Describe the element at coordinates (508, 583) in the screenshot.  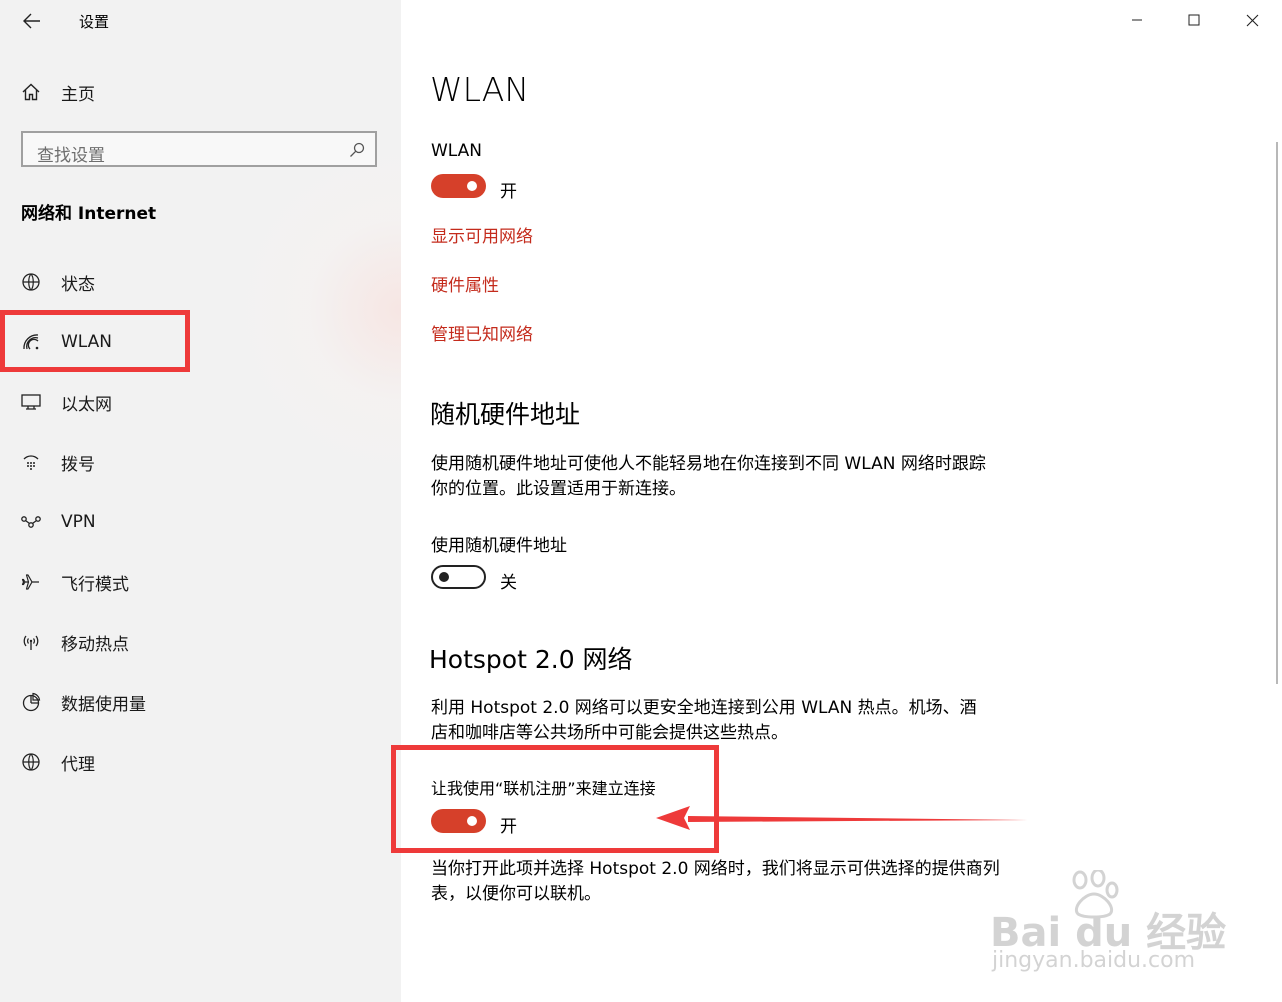
I see `random-mac-toggle-state: 关` at that location.